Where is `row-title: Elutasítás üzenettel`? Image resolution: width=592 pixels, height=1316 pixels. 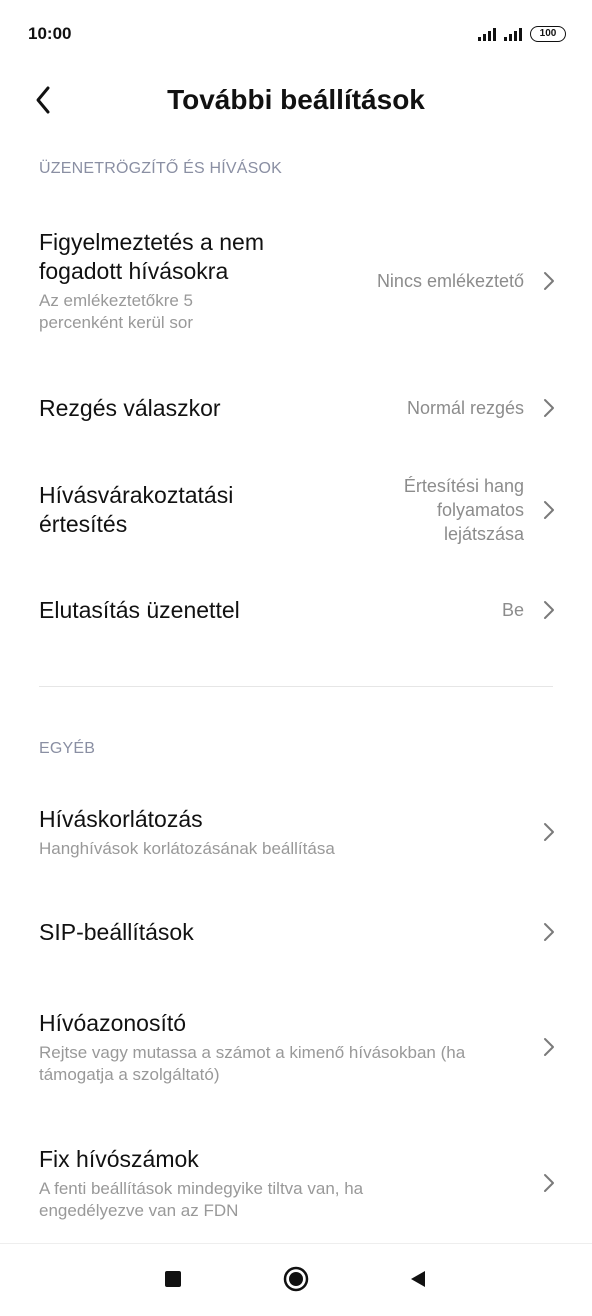
row-title: Elutasítás üzenettel is located at coordinates (139, 609).